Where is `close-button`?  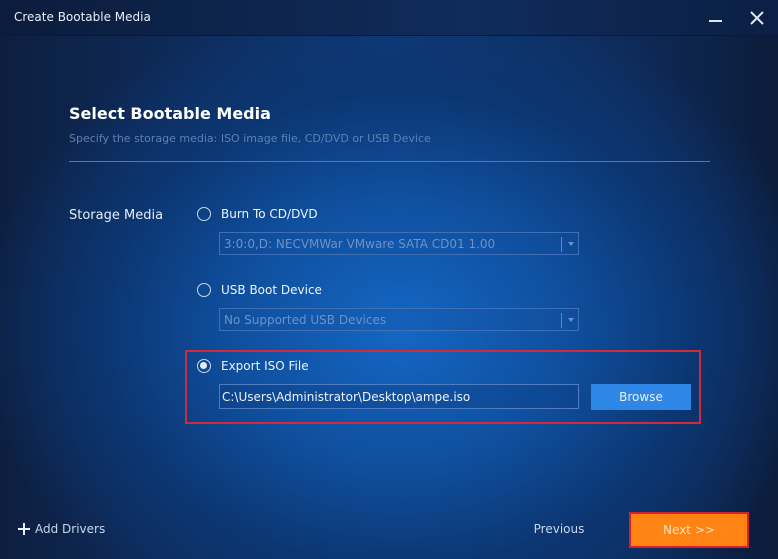 close-button is located at coordinates (758, 18).